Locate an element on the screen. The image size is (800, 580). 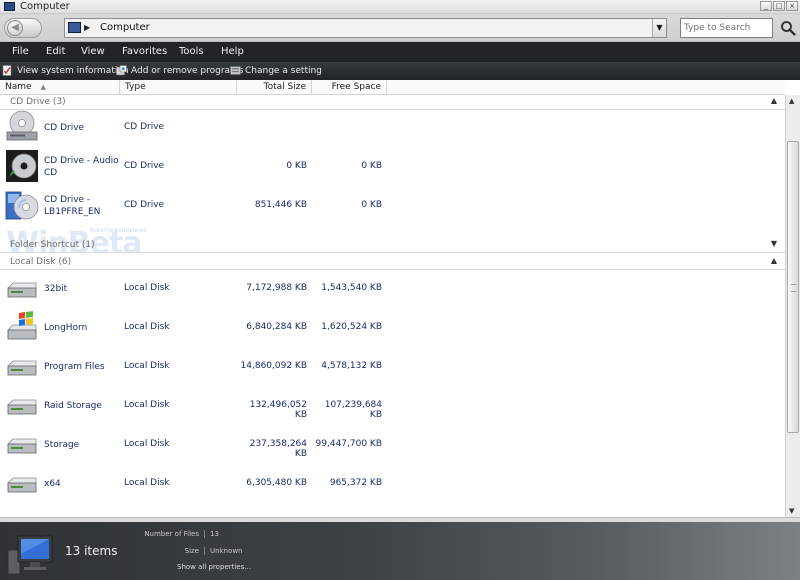
menu-favorites: Favorites is located at coordinates (144, 51).